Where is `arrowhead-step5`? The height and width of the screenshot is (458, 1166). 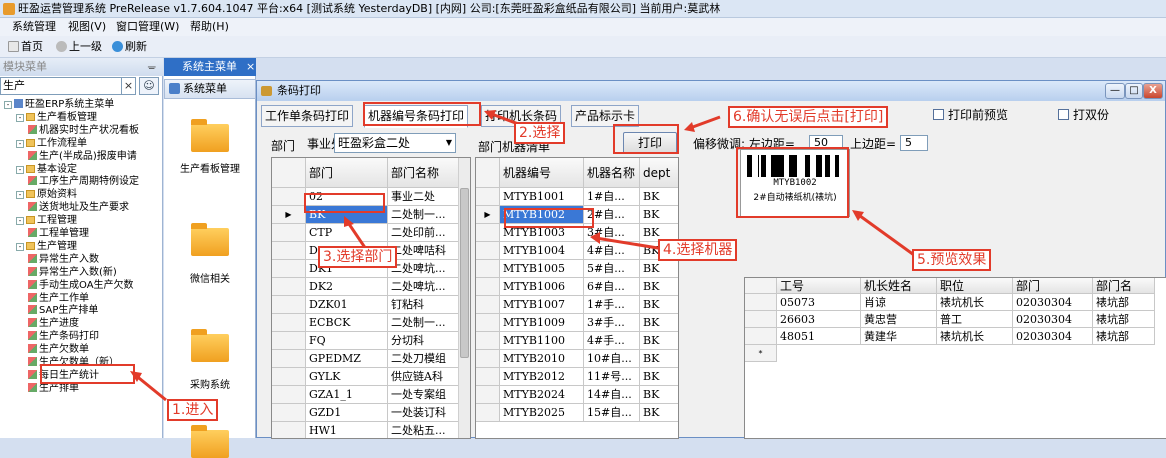 arrowhead-step5 is located at coordinates (858, 215).